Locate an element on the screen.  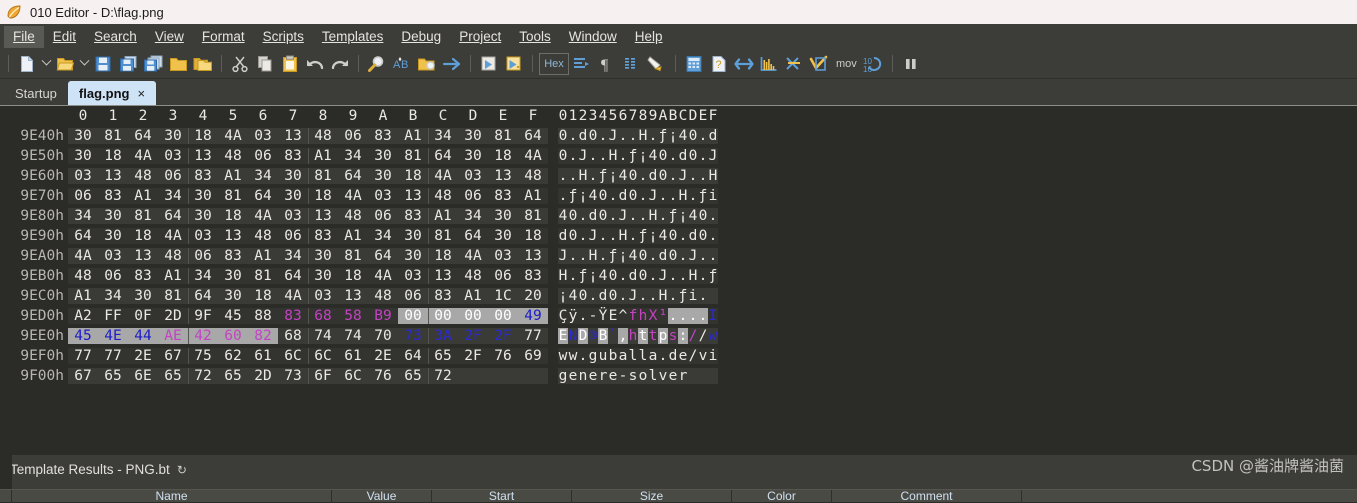
ascii-char: n is located at coordinates (583, 376).